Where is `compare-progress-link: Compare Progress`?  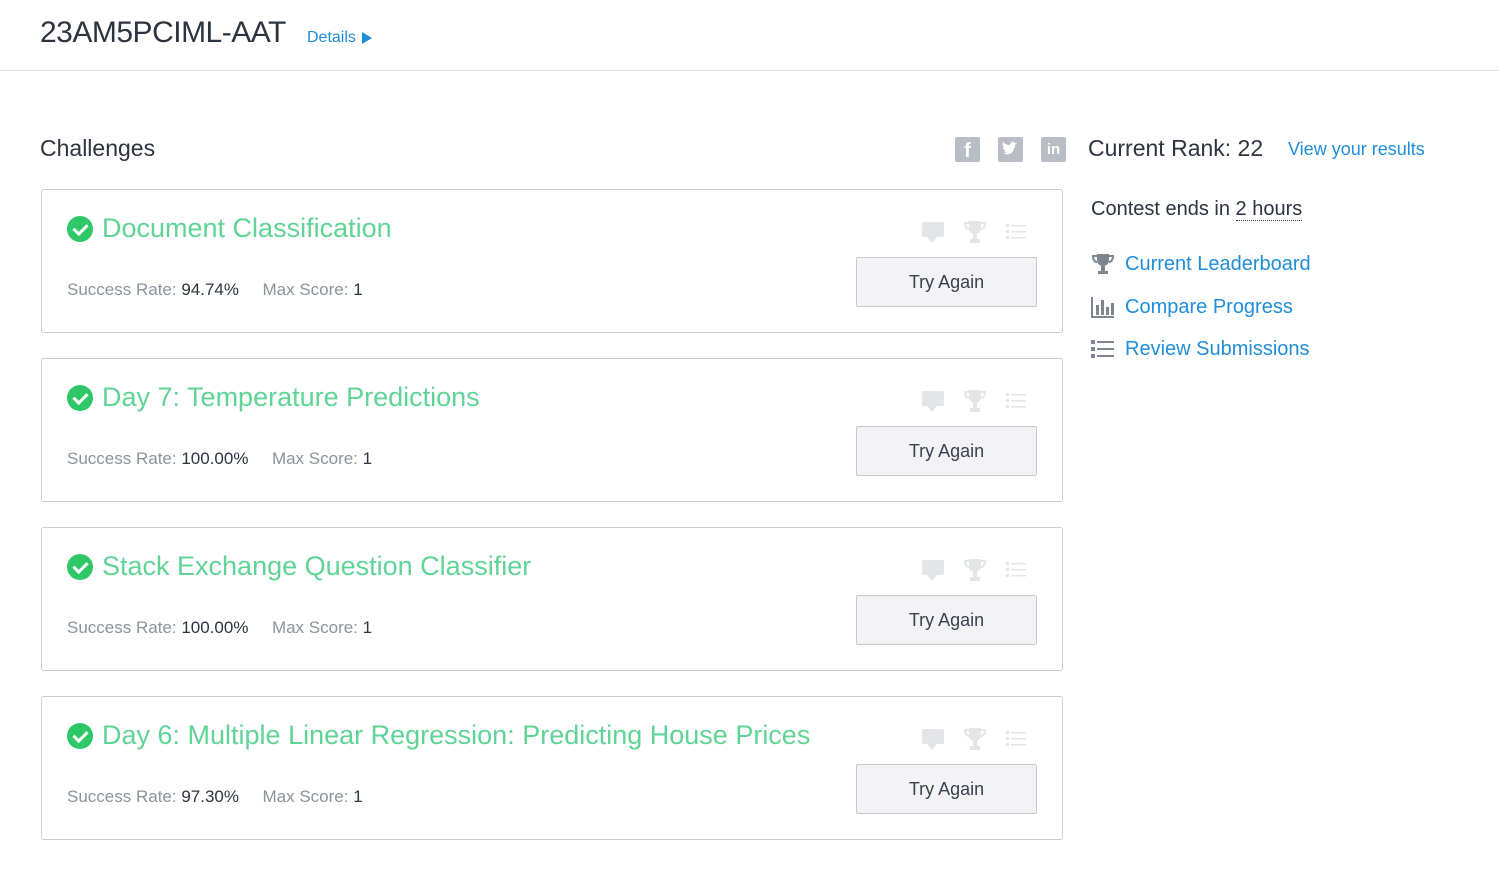 compare-progress-link: Compare Progress is located at coordinates (1191, 307).